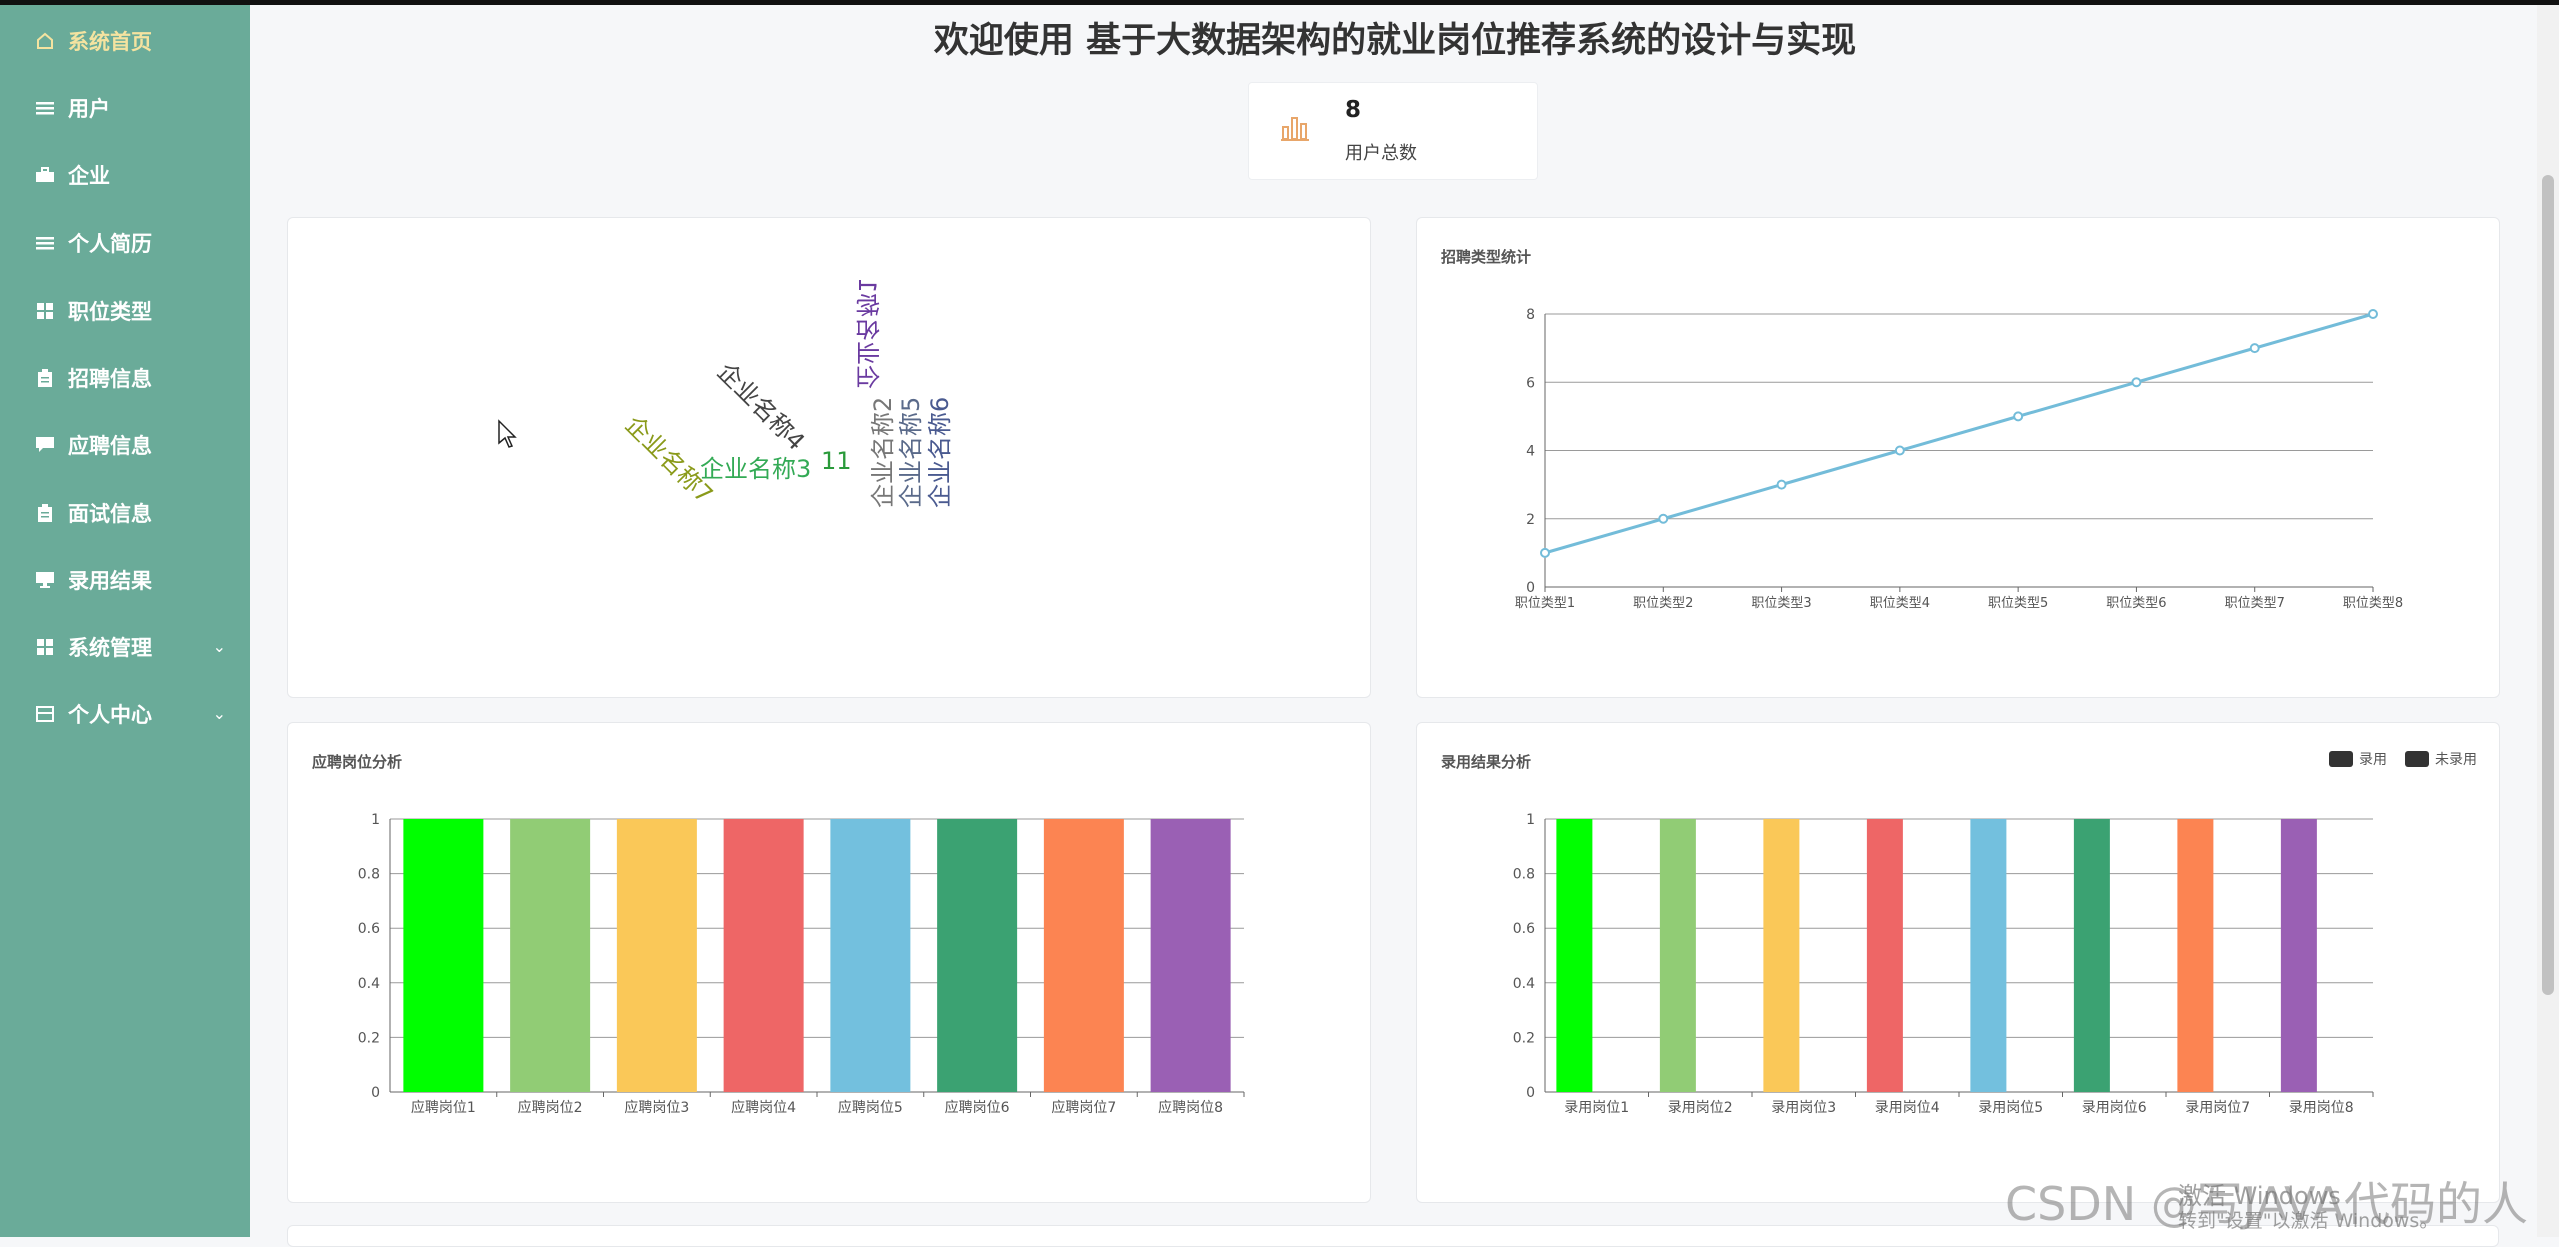 The height and width of the screenshot is (1247, 2559). What do you see at coordinates (1545, 603) in the screenshot?
I see `x-tick-label: 职位类型1` at bounding box center [1545, 603].